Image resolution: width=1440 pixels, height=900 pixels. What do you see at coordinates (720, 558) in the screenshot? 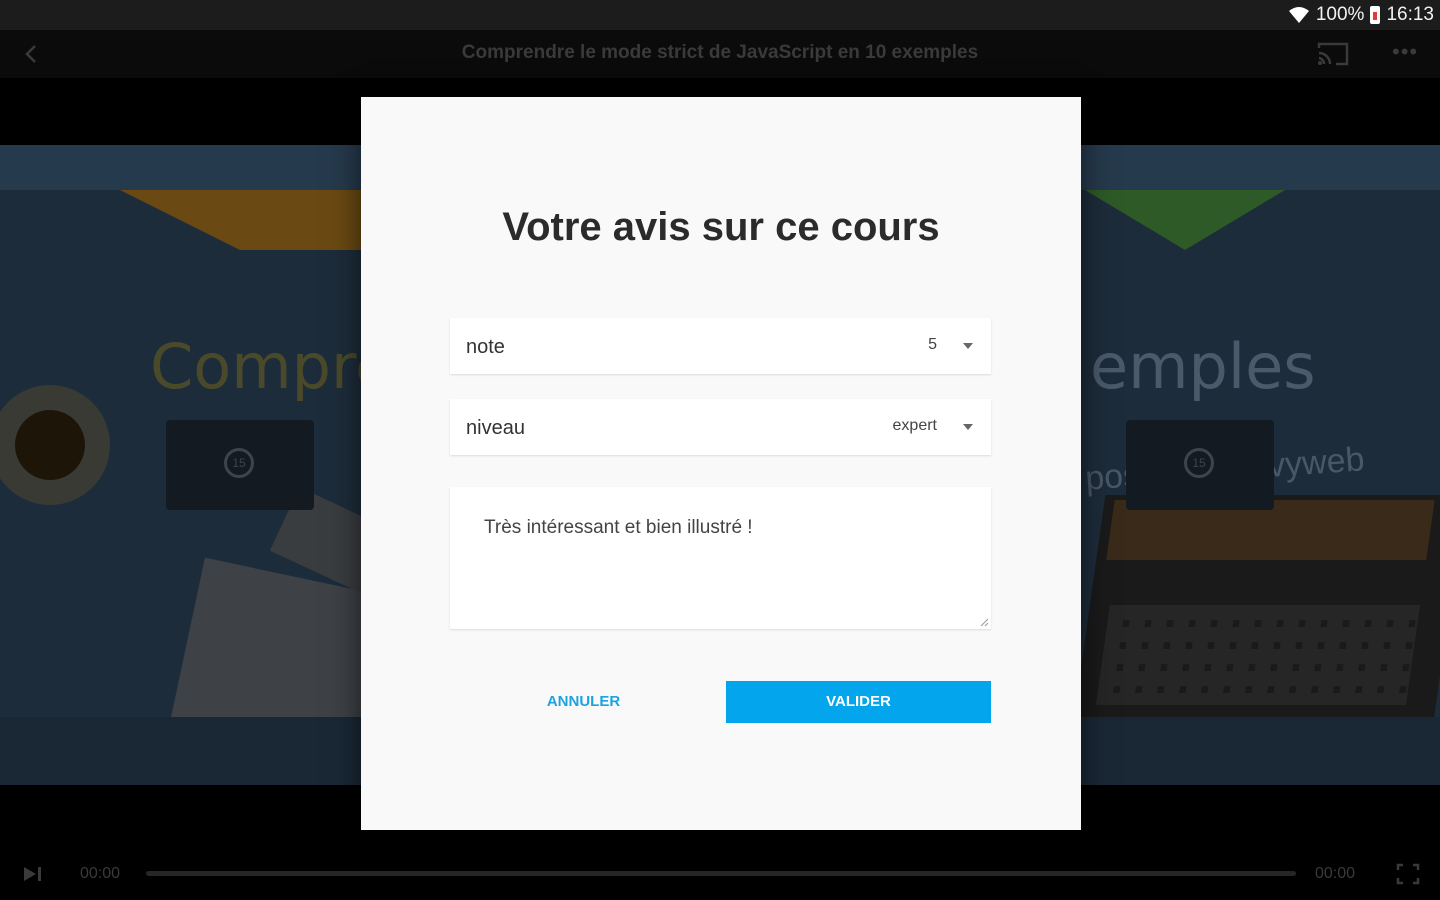
I see `comment-textarea: Très intéressant et bien illustré !` at bounding box center [720, 558].